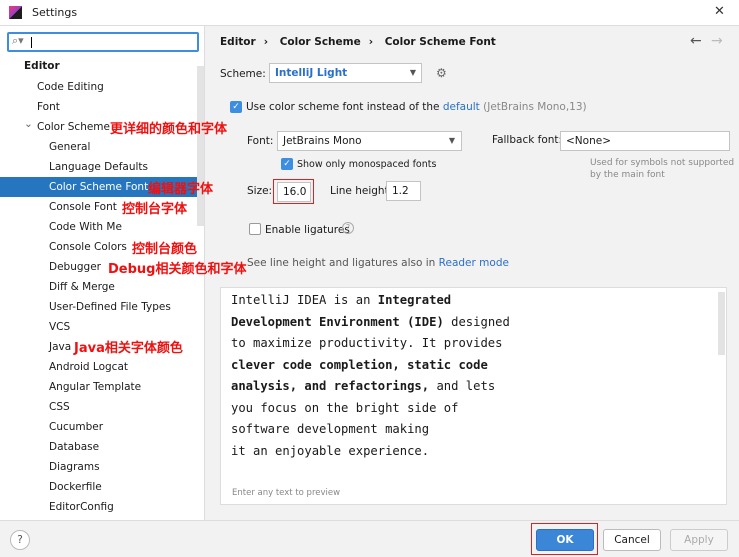  What do you see at coordinates (255, 229) in the screenshot?
I see `ligatures-checkbox` at bounding box center [255, 229].